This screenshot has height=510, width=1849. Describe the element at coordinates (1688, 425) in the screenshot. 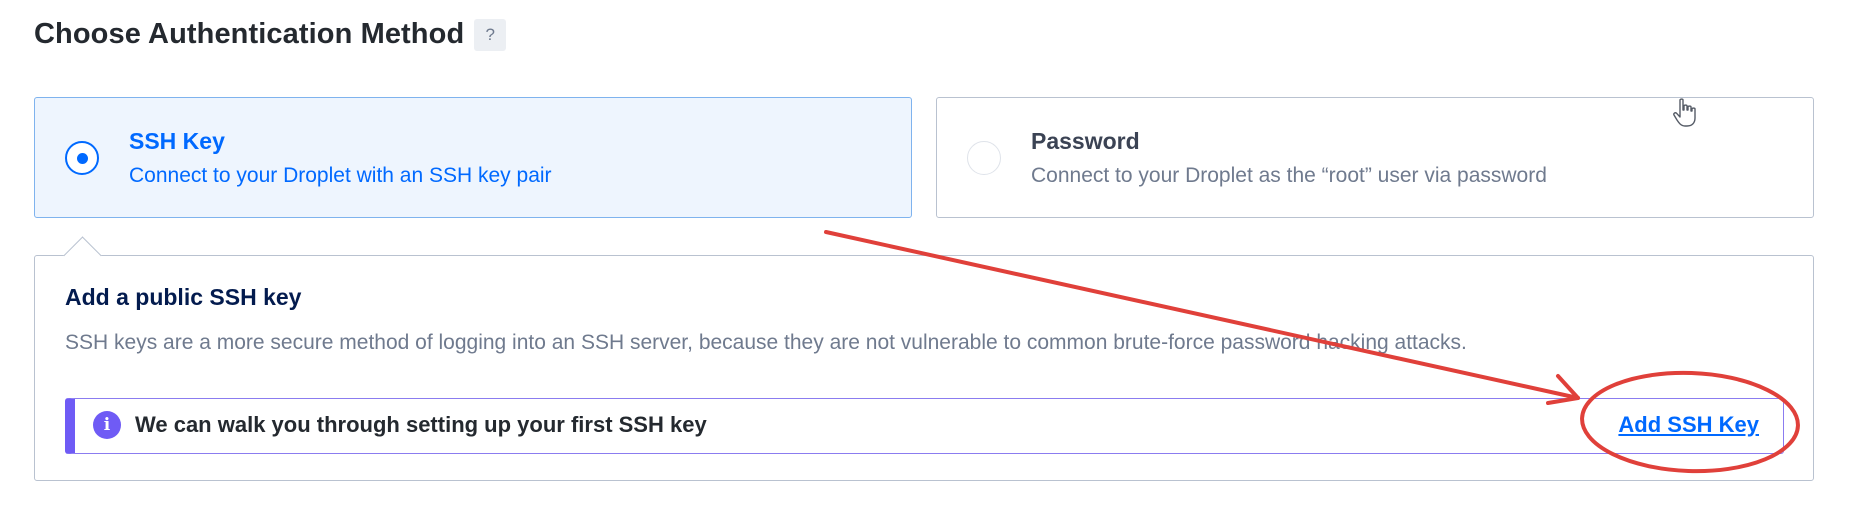

I see `add-ssh-key-link: Add SSH Key` at that location.